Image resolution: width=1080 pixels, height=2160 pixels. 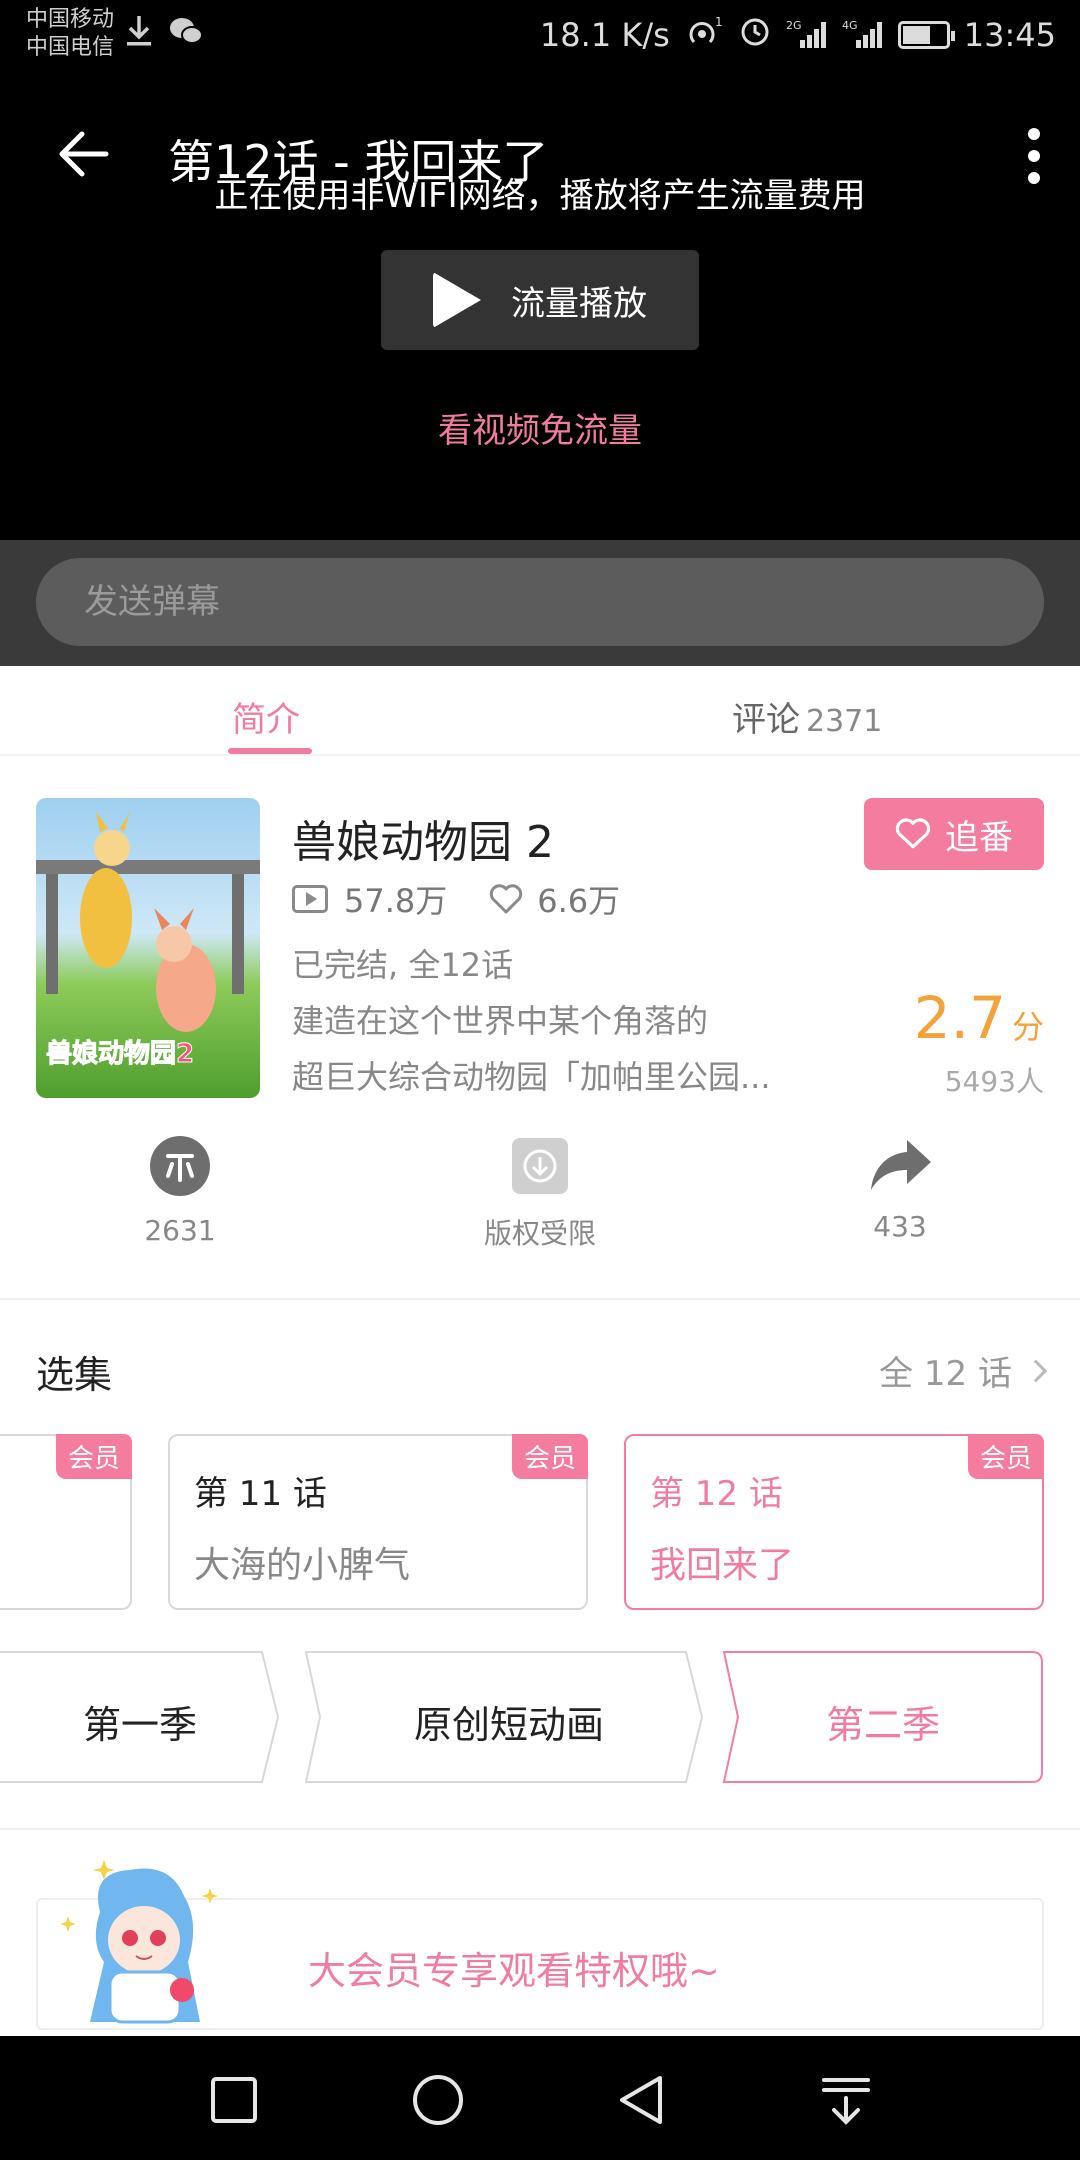 I want to click on download-button: 版权受限, so click(x=540, y=1194).